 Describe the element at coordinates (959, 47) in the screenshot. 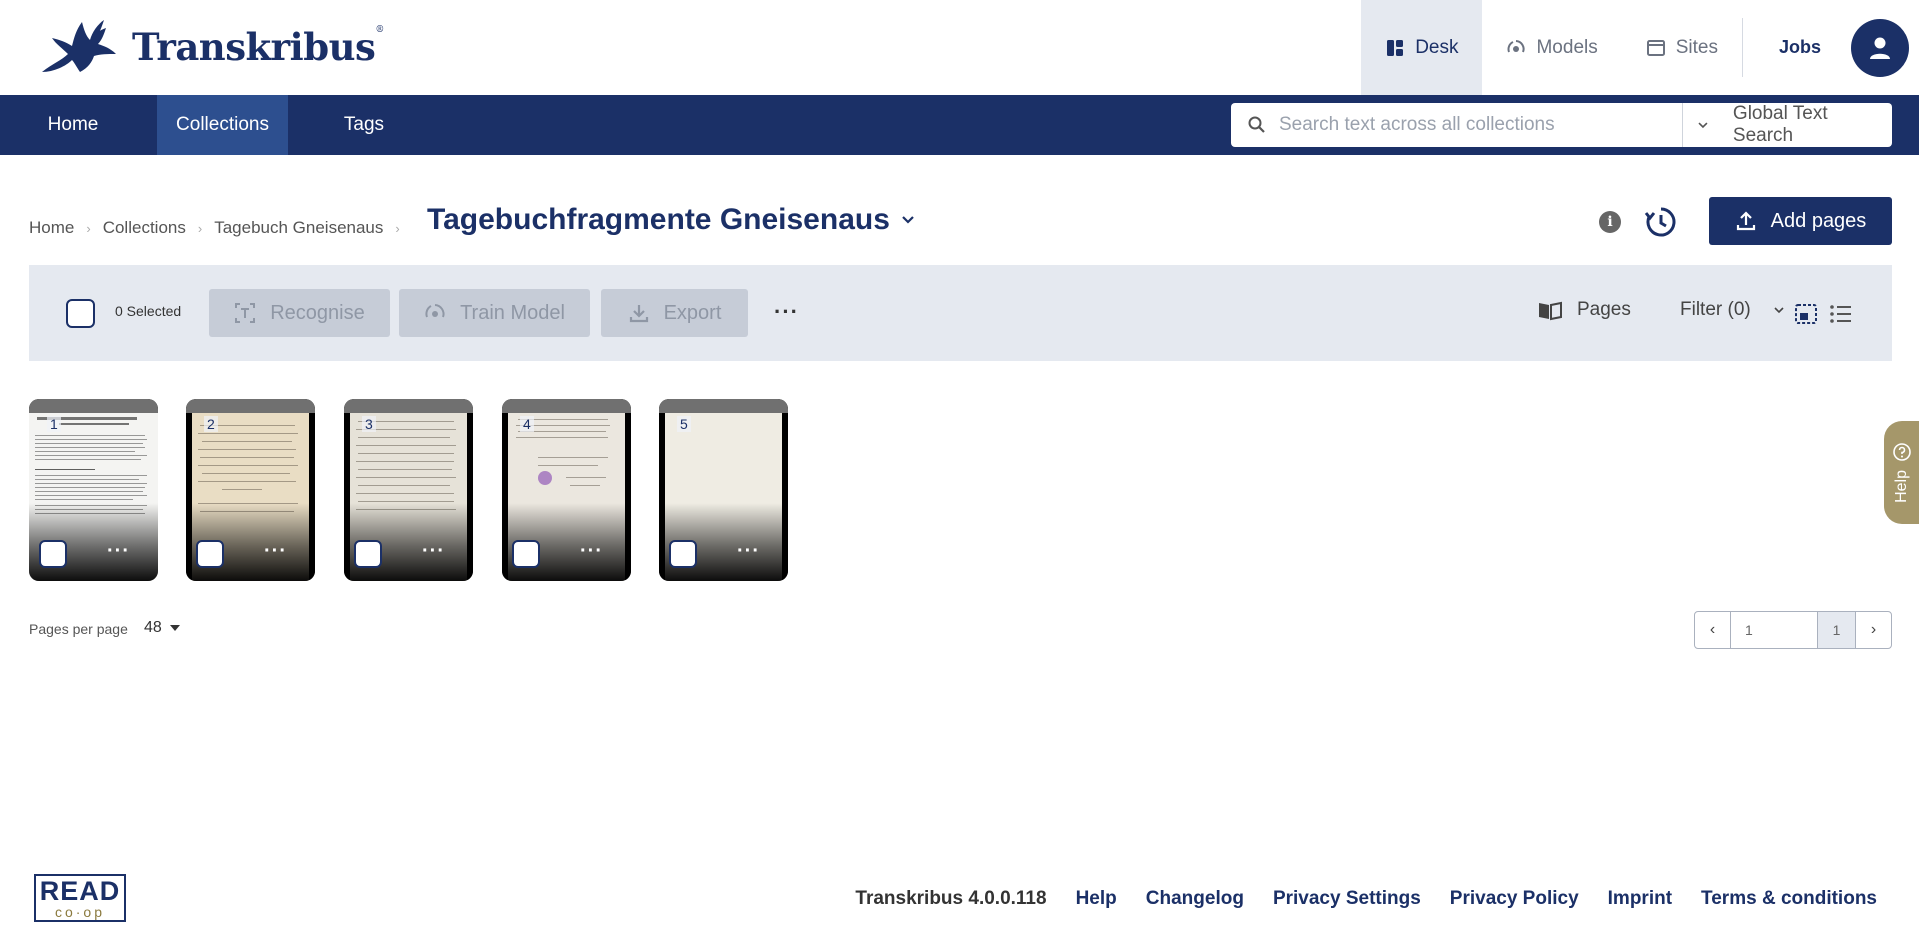

I see `top-header: Transkribus® Desk Models Sites Jobs` at that location.